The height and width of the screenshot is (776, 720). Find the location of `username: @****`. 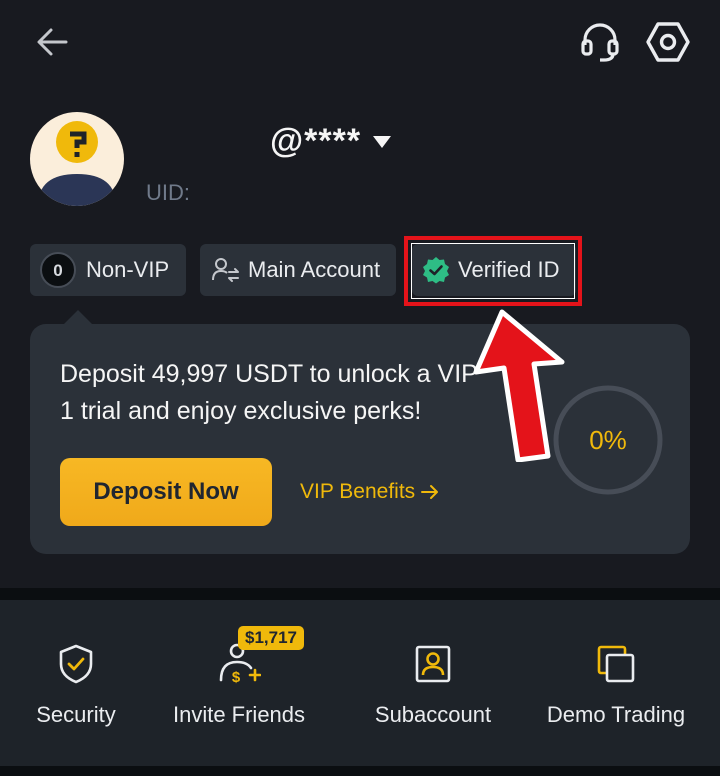

username: @**** is located at coordinates (316, 141).